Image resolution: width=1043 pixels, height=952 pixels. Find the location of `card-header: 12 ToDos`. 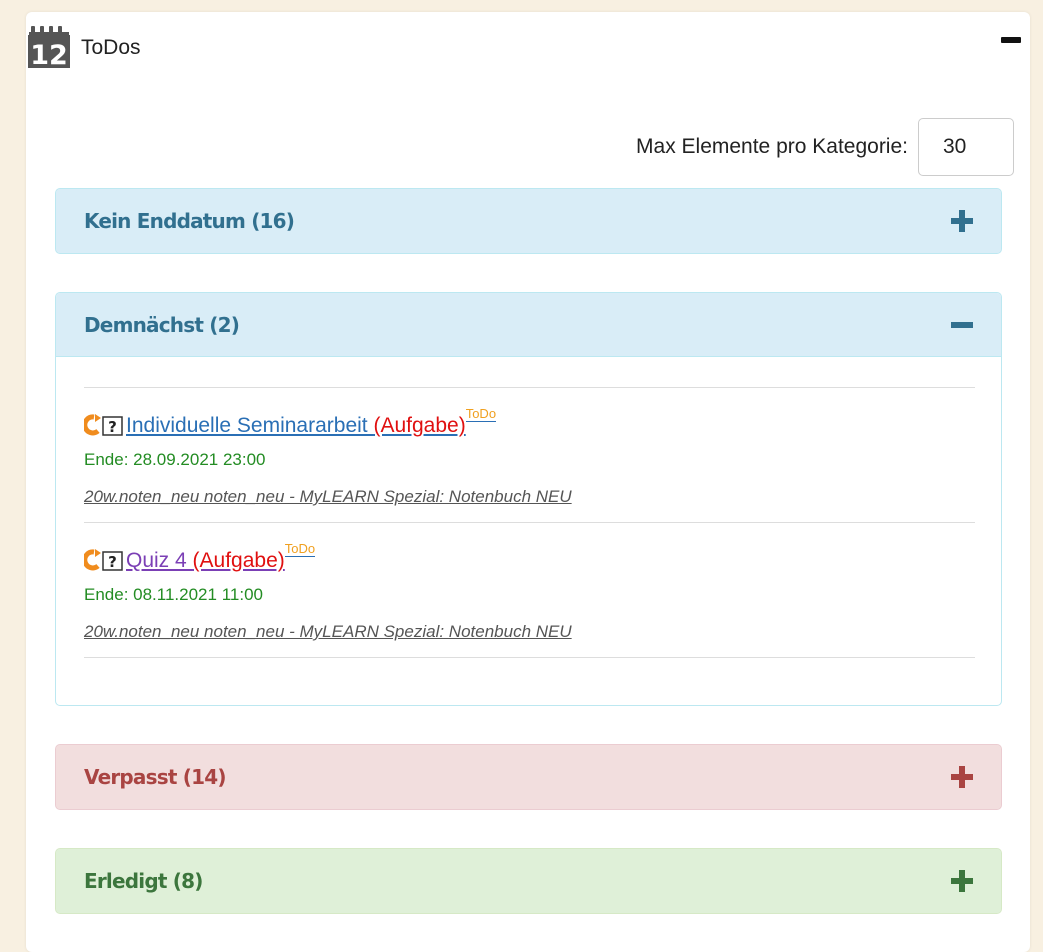

card-header: 12 ToDos is located at coordinates (523, 46).